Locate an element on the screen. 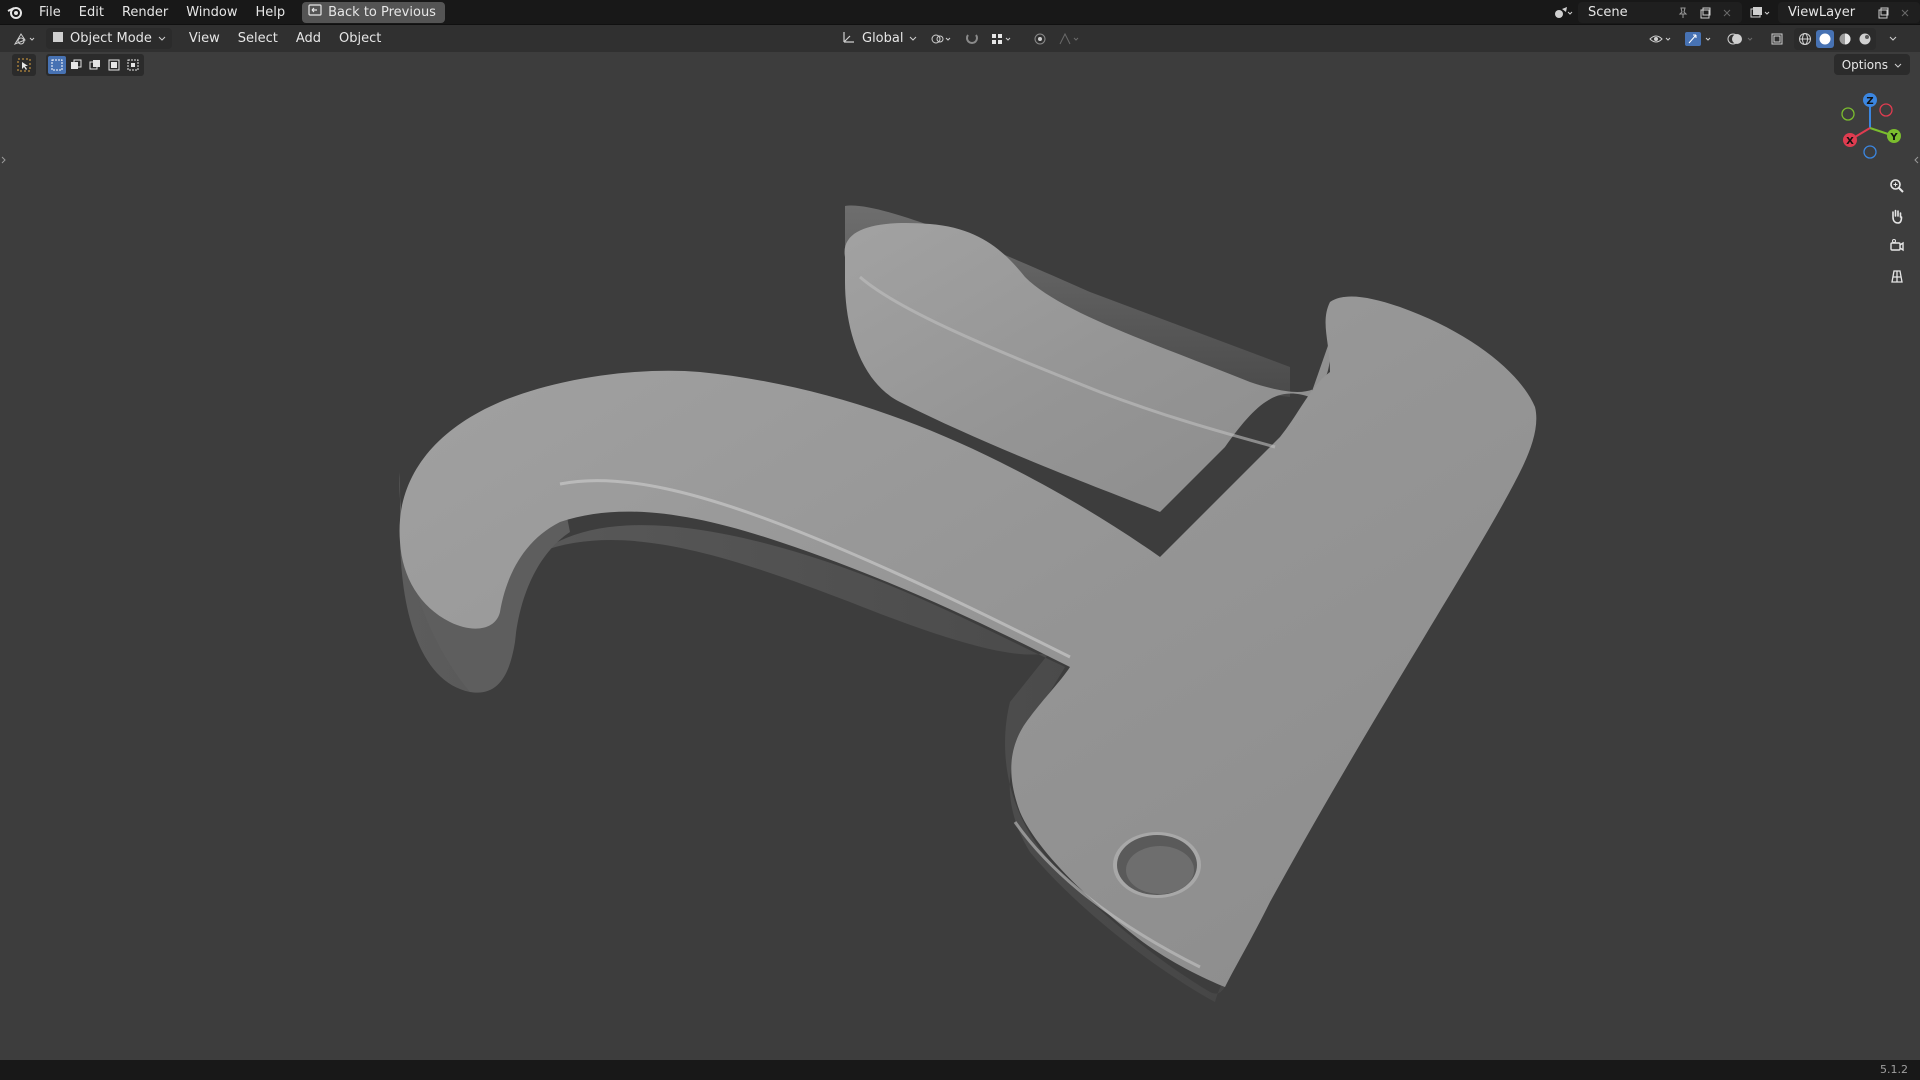  gizmo-toggle-icon is located at coordinates (1700, 38).